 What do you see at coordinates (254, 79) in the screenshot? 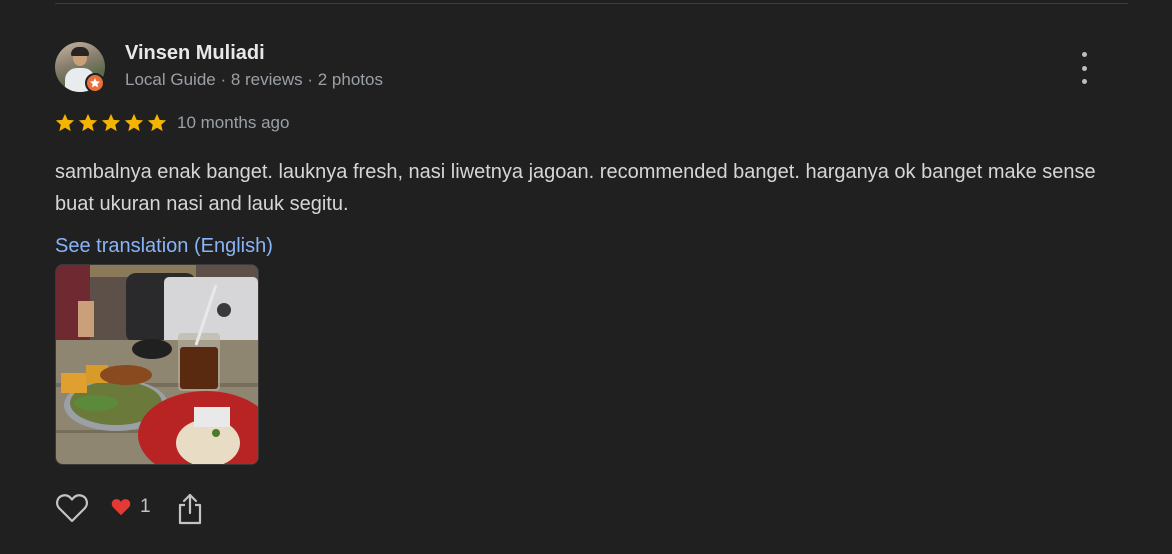
I see `reviewer-meta: Local Guide · 8 reviews · 2 photos` at bounding box center [254, 79].